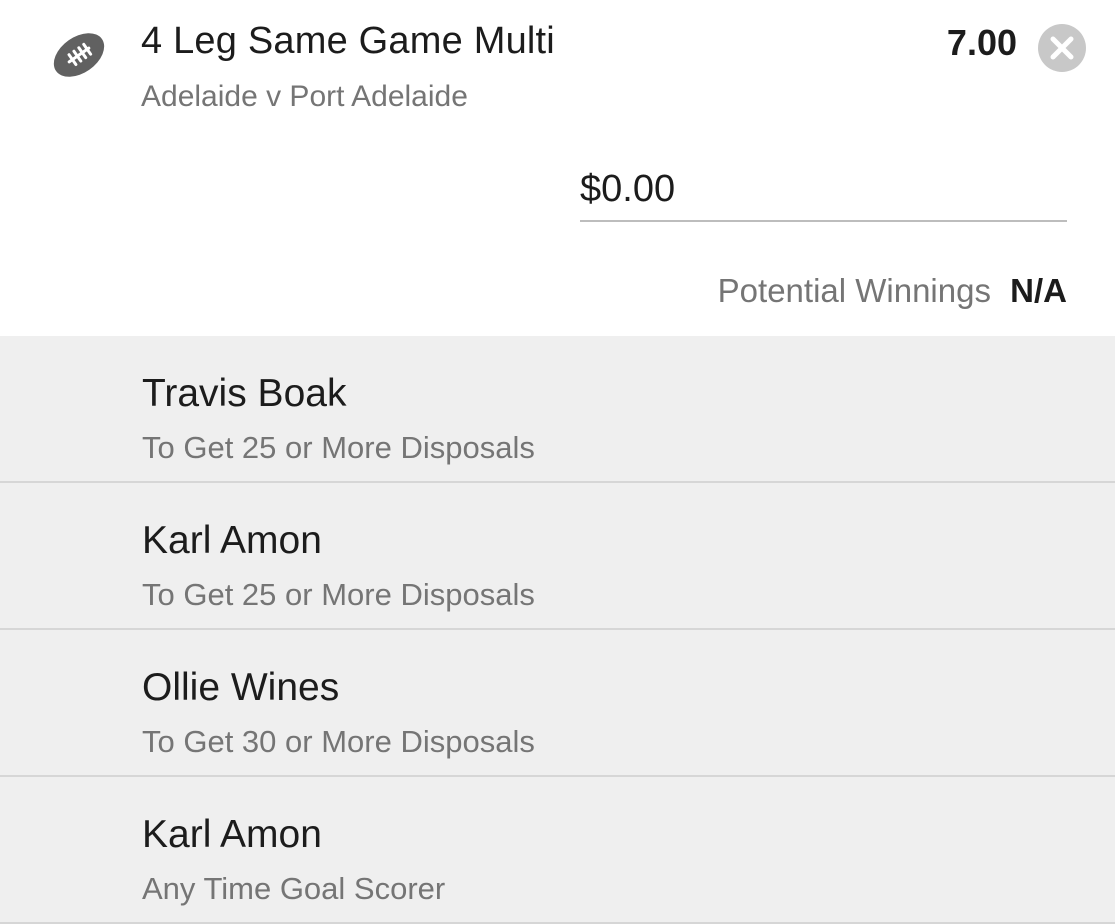 Image resolution: width=1115 pixels, height=924 pixels. I want to click on stake-input: $0.00, so click(823, 191).